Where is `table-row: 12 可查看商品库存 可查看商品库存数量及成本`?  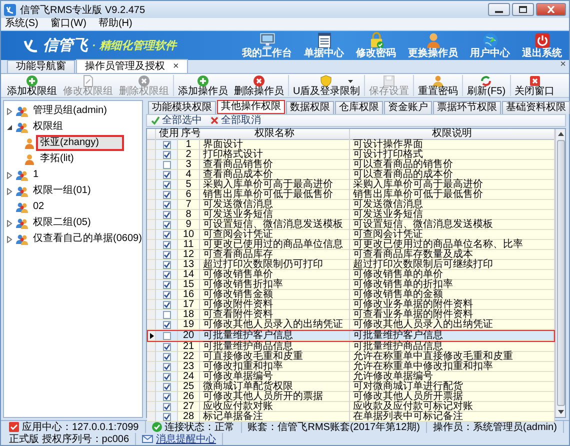
table-row: 12 可查看商品库存 可查看商品库存数量及成本 is located at coordinates (351, 255).